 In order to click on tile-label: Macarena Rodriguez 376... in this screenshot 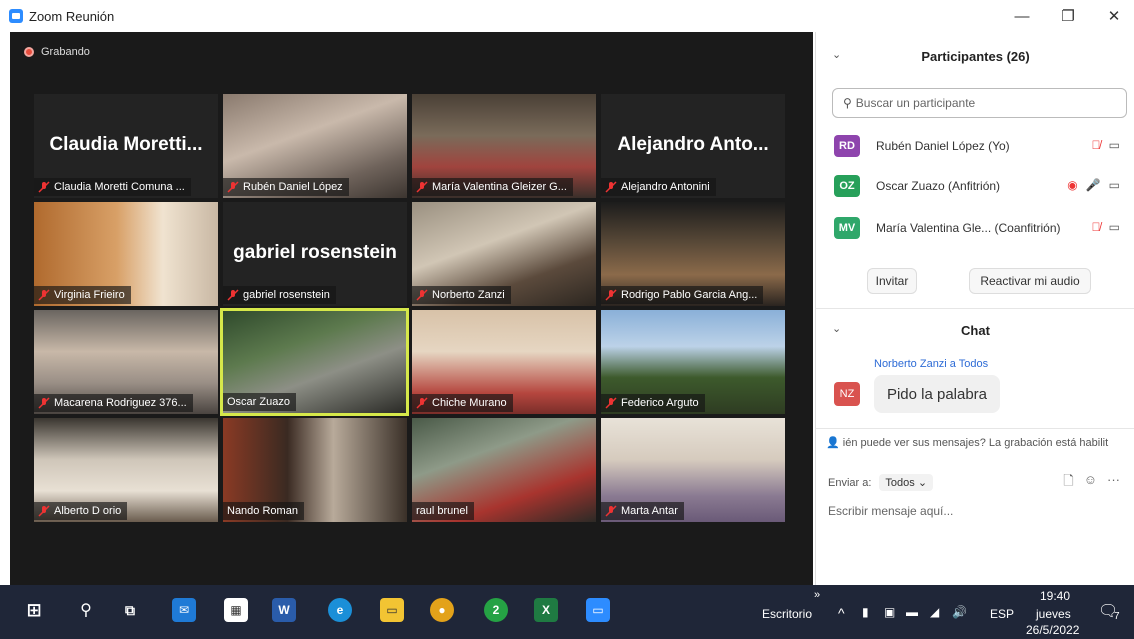, I will do `click(113, 403)`.